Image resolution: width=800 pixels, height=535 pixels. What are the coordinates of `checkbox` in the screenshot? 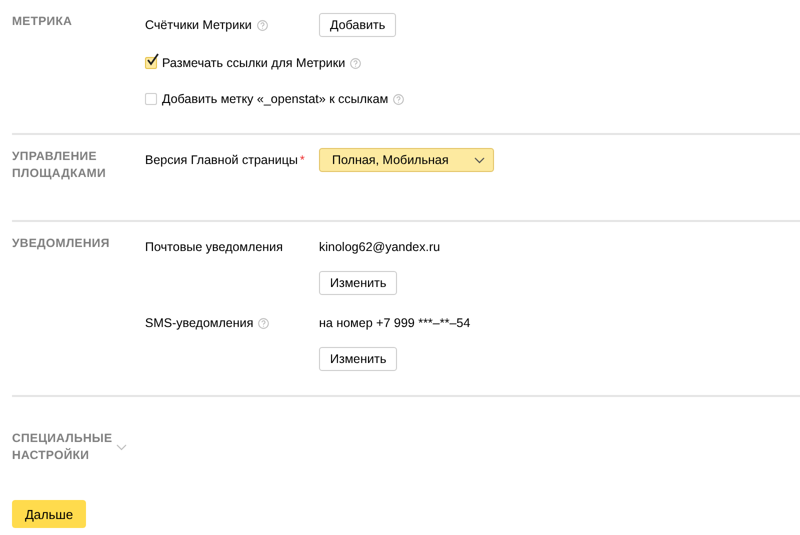 It's located at (151, 99).